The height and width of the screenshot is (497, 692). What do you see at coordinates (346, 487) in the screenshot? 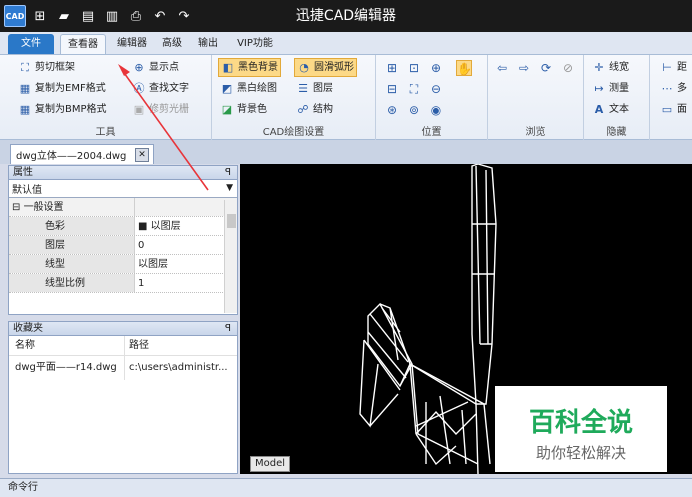
I see `command-line-bar: 命令行` at bounding box center [346, 487].